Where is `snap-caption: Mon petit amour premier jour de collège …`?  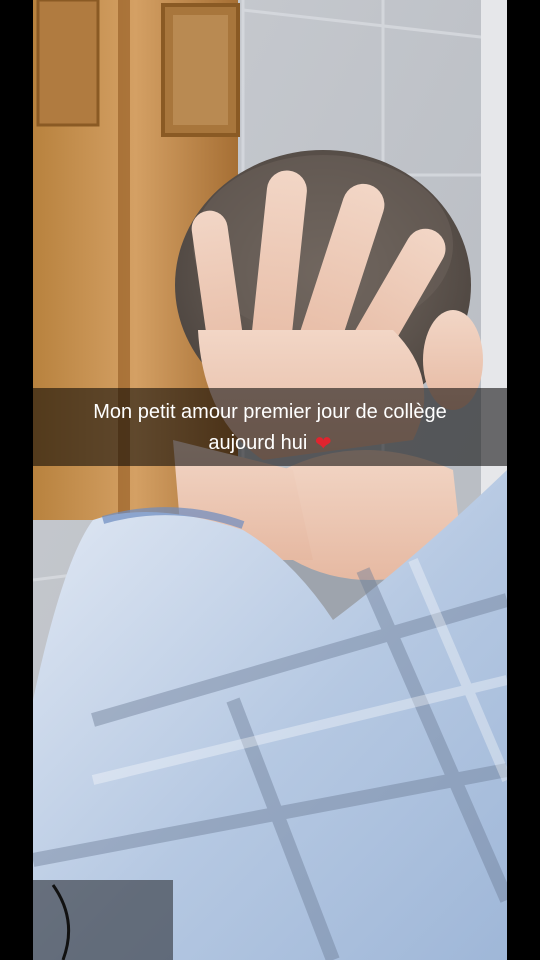 snap-caption: Mon petit amour premier jour de collège … is located at coordinates (270, 427).